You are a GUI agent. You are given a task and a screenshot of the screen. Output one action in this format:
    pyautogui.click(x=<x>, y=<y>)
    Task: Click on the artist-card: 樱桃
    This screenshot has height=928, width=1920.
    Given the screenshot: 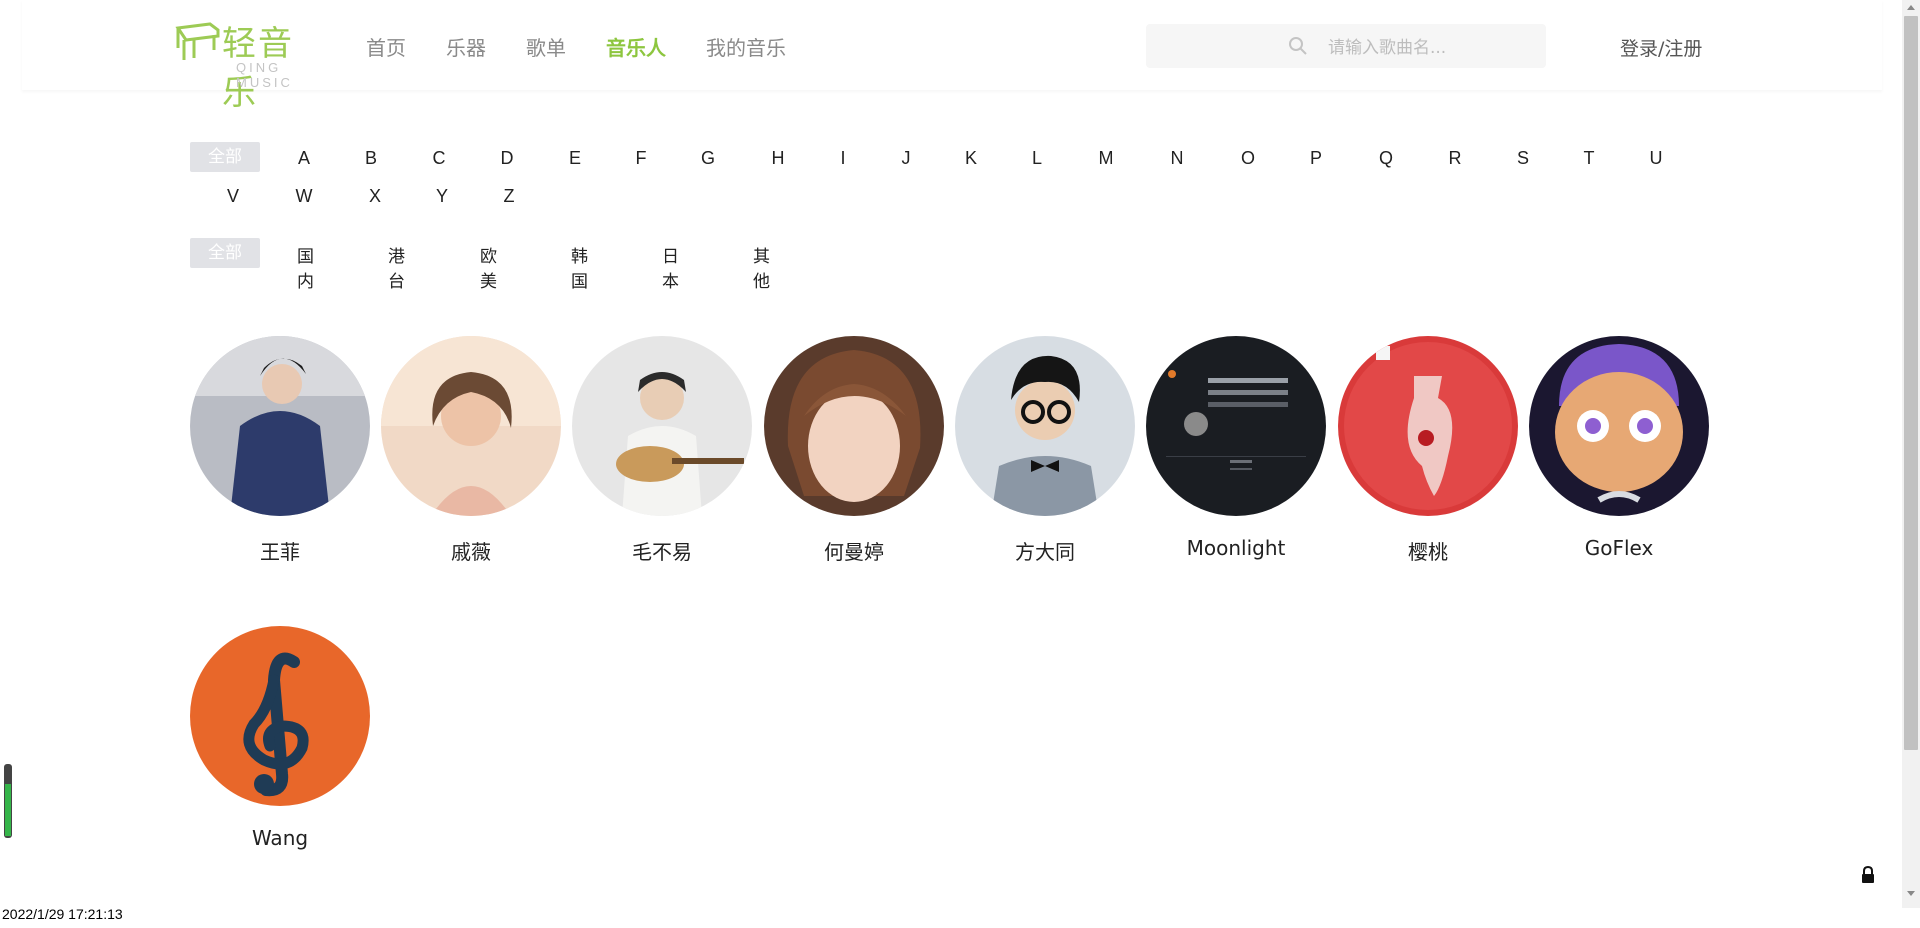 What is the action you would take?
    pyautogui.click(x=1428, y=450)
    